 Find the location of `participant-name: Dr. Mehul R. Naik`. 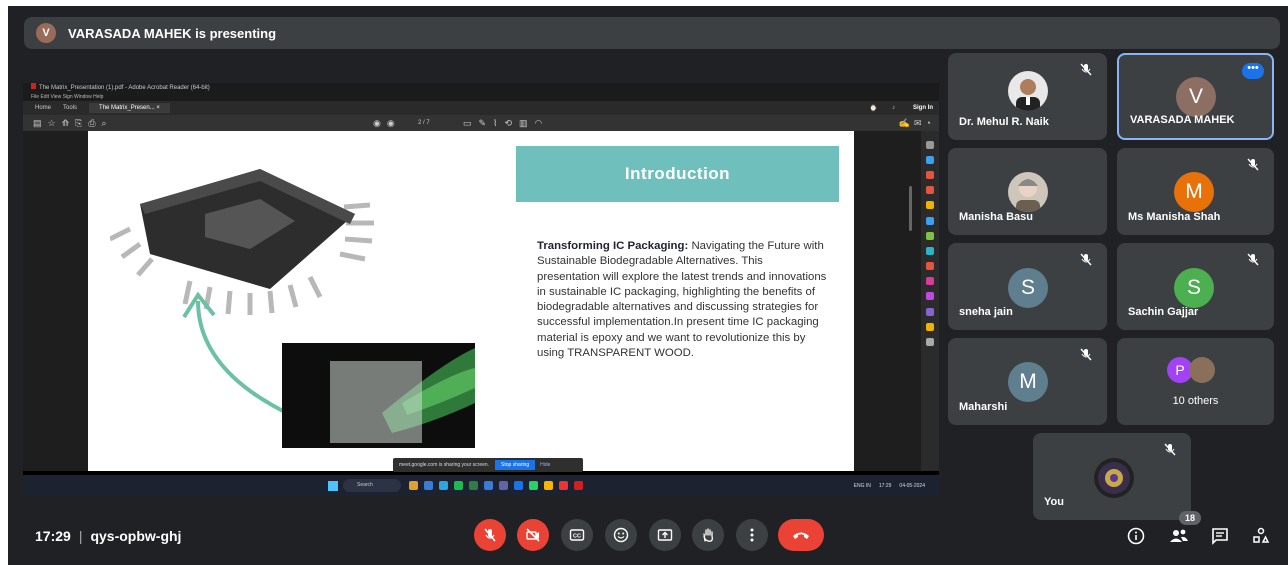

participant-name: Dr. Mehul R. Naik is located at coordinates (1004, 122).